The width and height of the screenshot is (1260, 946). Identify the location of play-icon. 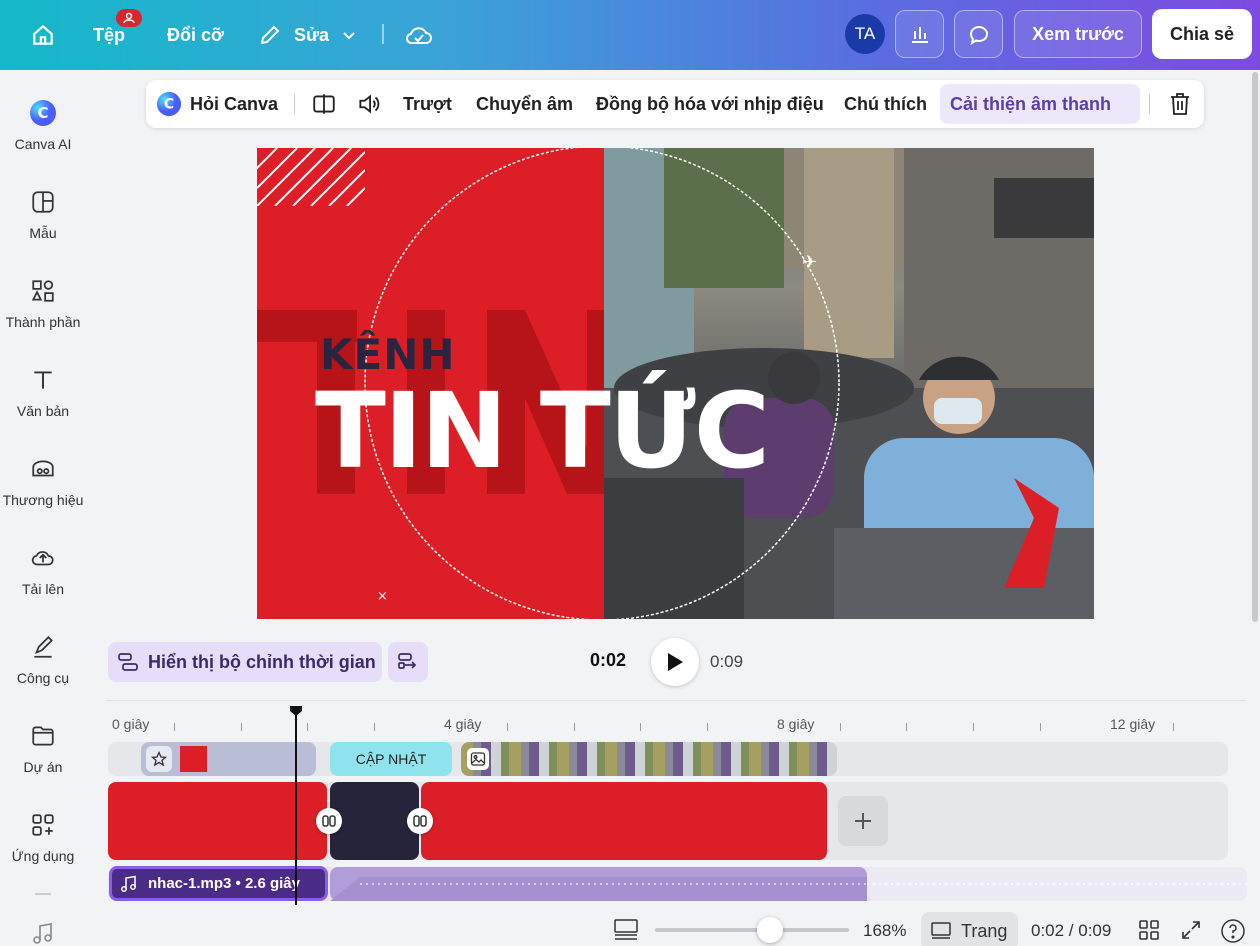
(675, 662).